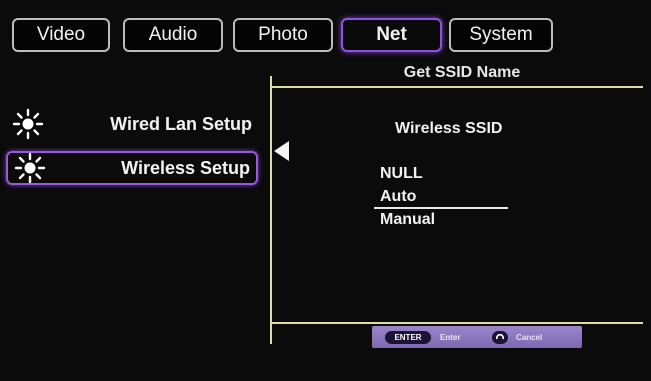 The height and width of the screenshot is (381, 651). What do you see at coordinates (449, 128) in the screenshot?
I see `panel-subtitle: Wireless SSID` at bounding box center [449, 128].